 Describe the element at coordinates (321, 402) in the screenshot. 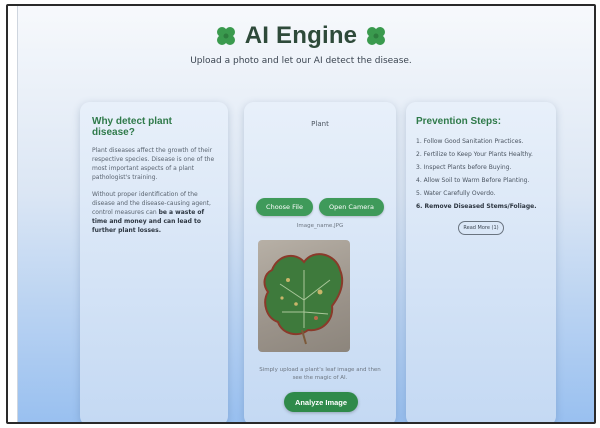

I see `analyze-image-button: Analyze Image` at that location.